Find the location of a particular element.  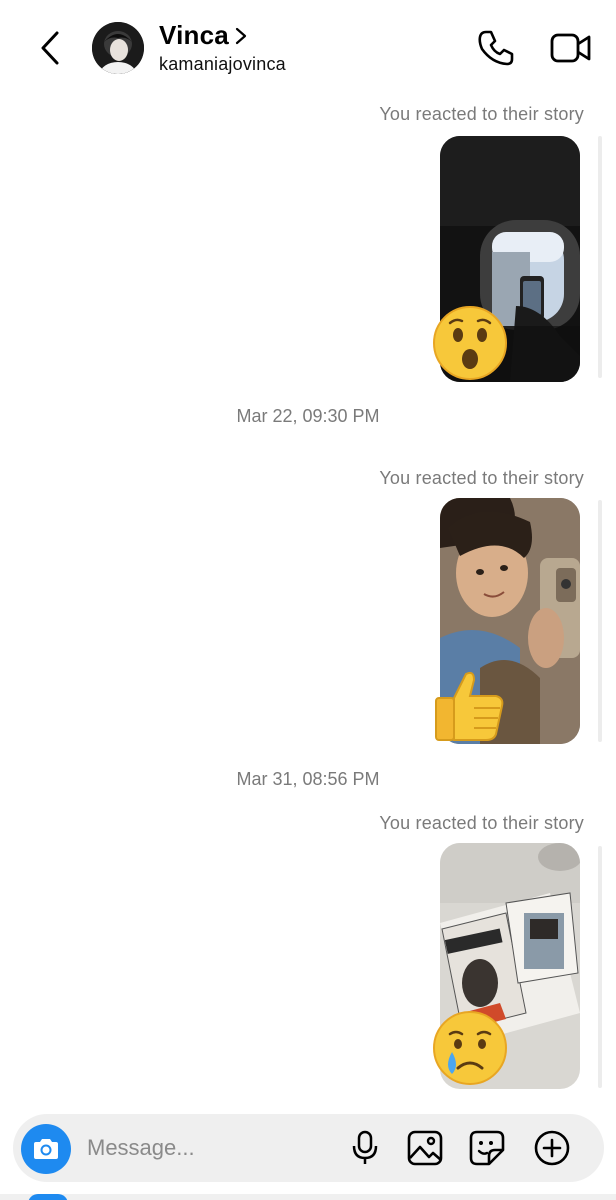

camera-button is located at coordinates (46, 1149).